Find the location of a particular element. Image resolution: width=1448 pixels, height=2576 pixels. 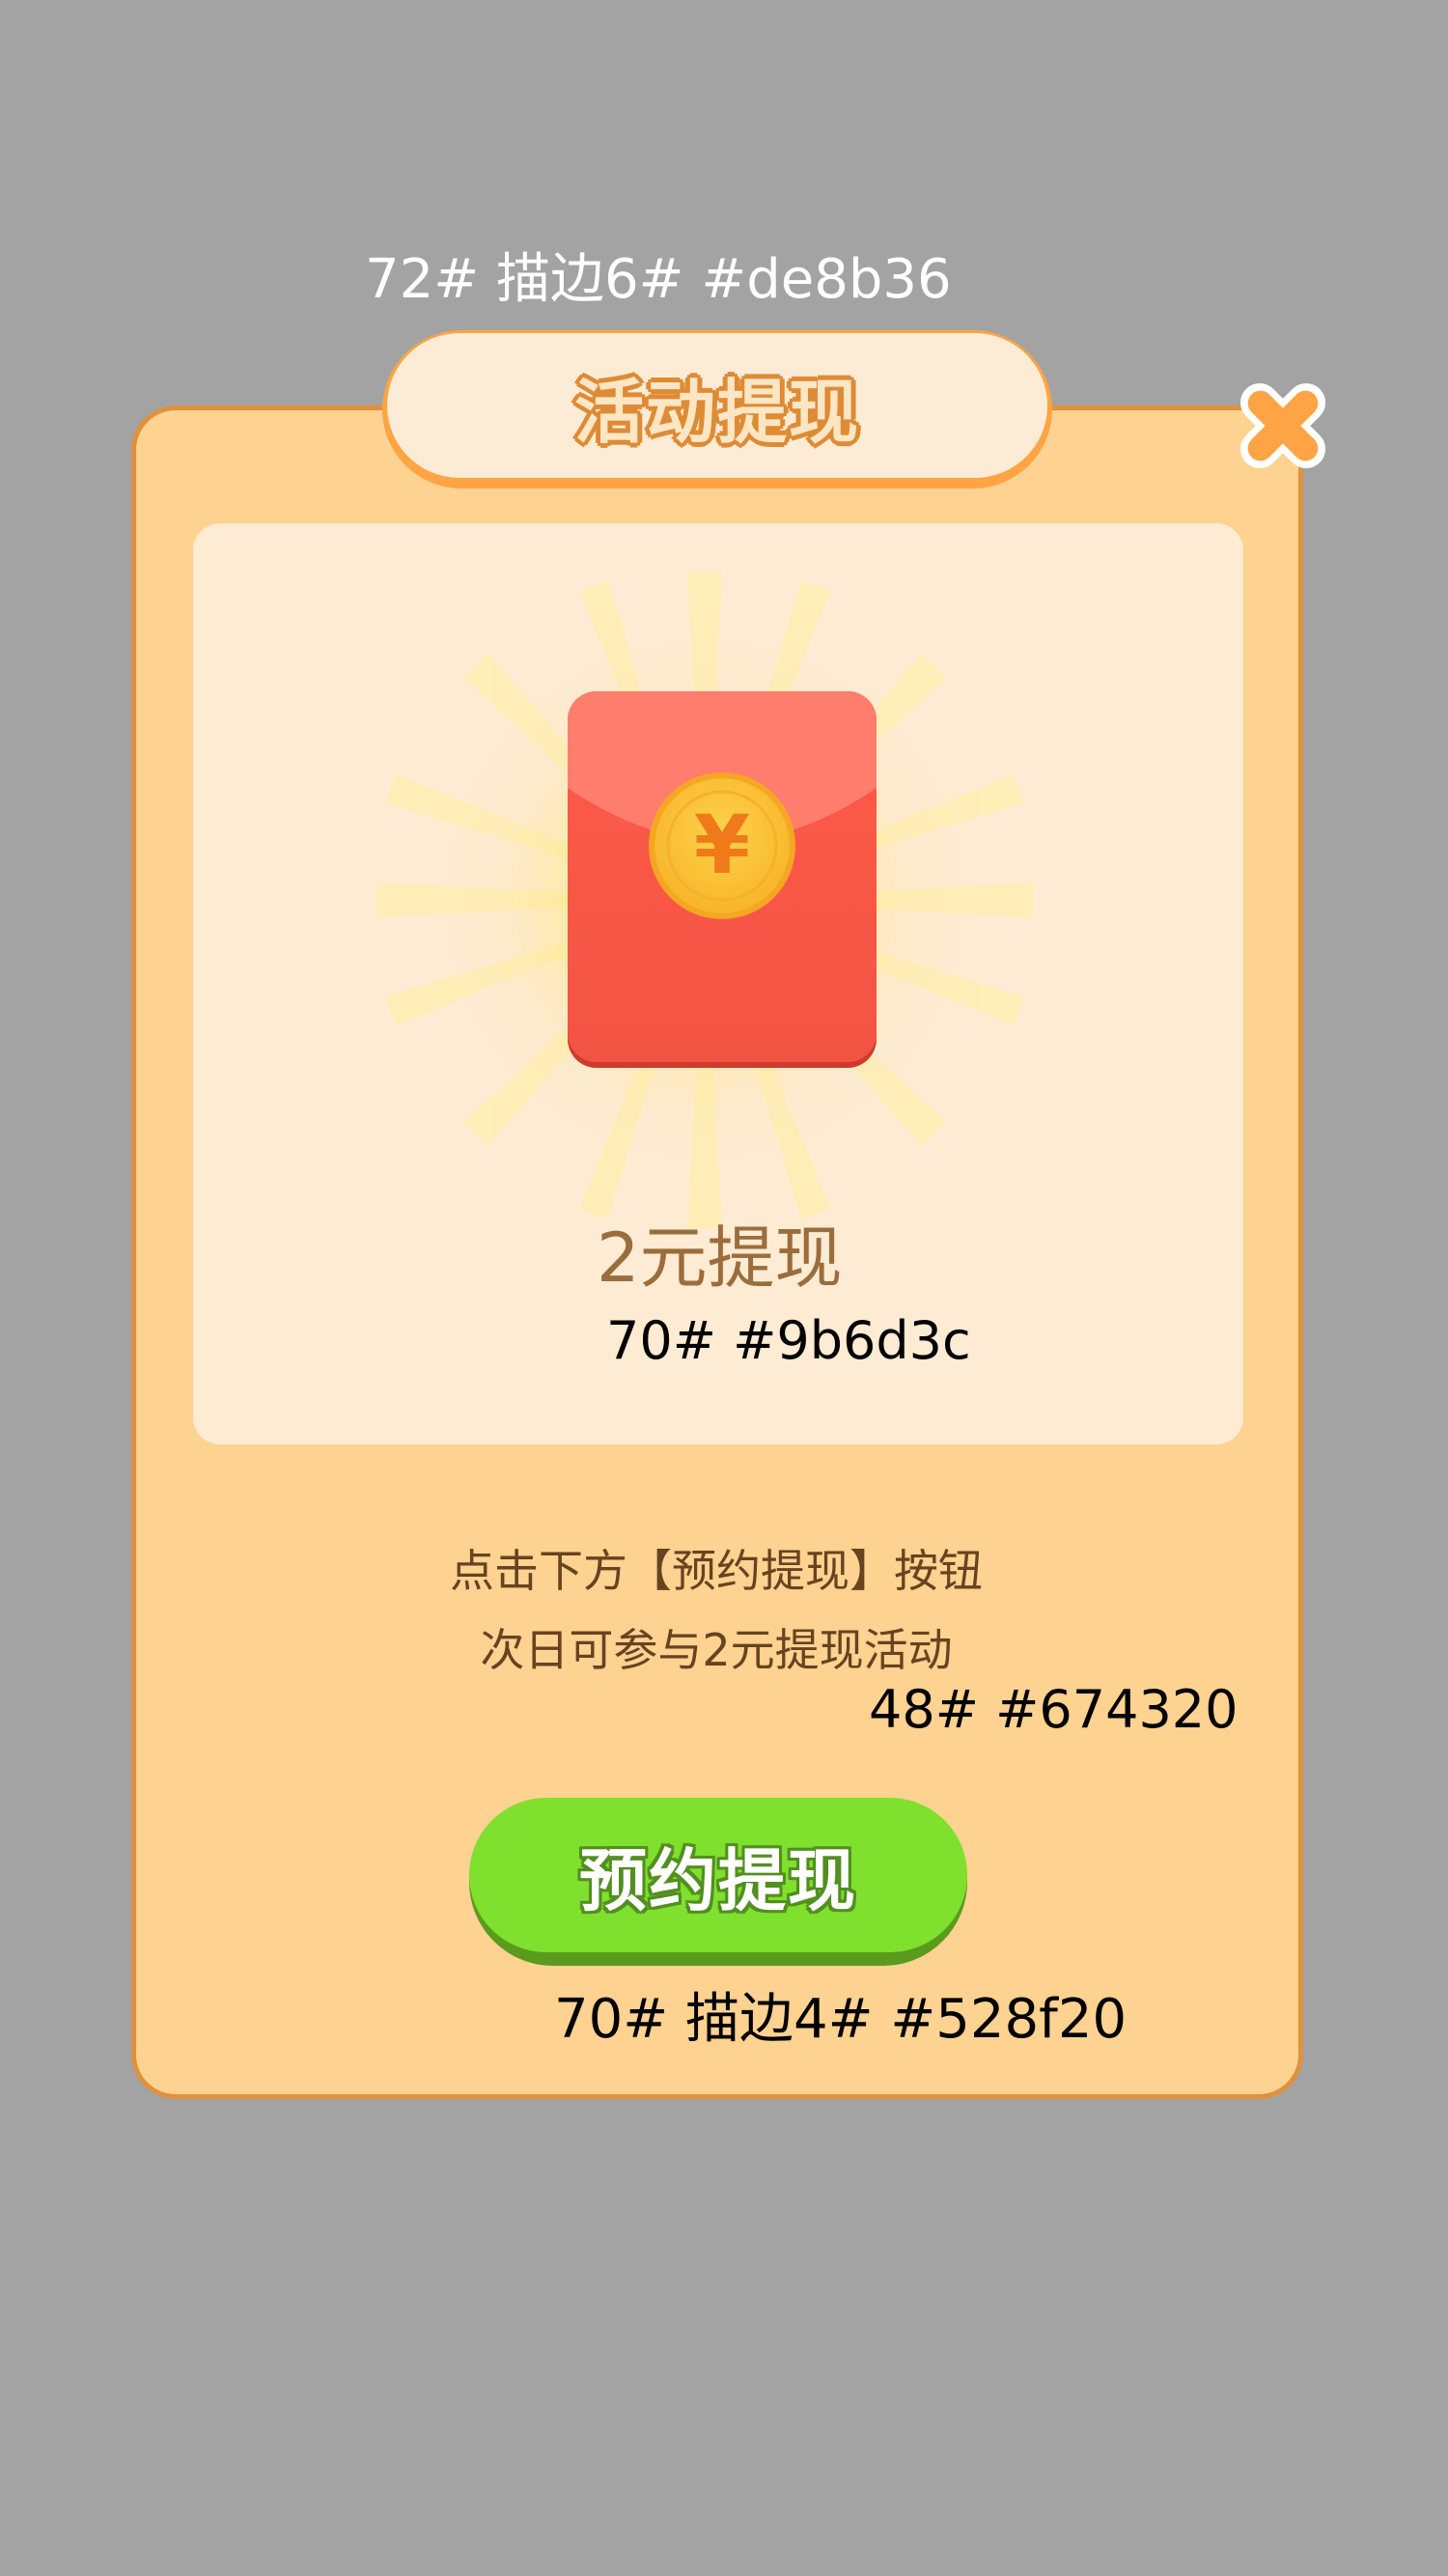

title-banner: 活动提现 is located at coordinates (717, 410).